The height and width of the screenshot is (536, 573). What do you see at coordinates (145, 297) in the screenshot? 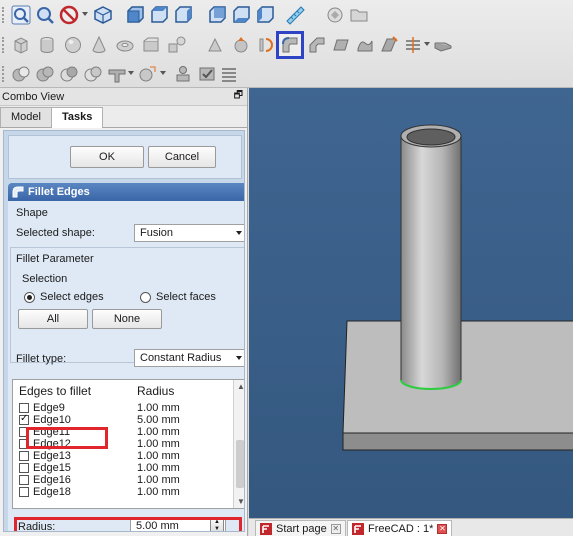
I see `select-faces-radio` at bounding box center [145, 297].